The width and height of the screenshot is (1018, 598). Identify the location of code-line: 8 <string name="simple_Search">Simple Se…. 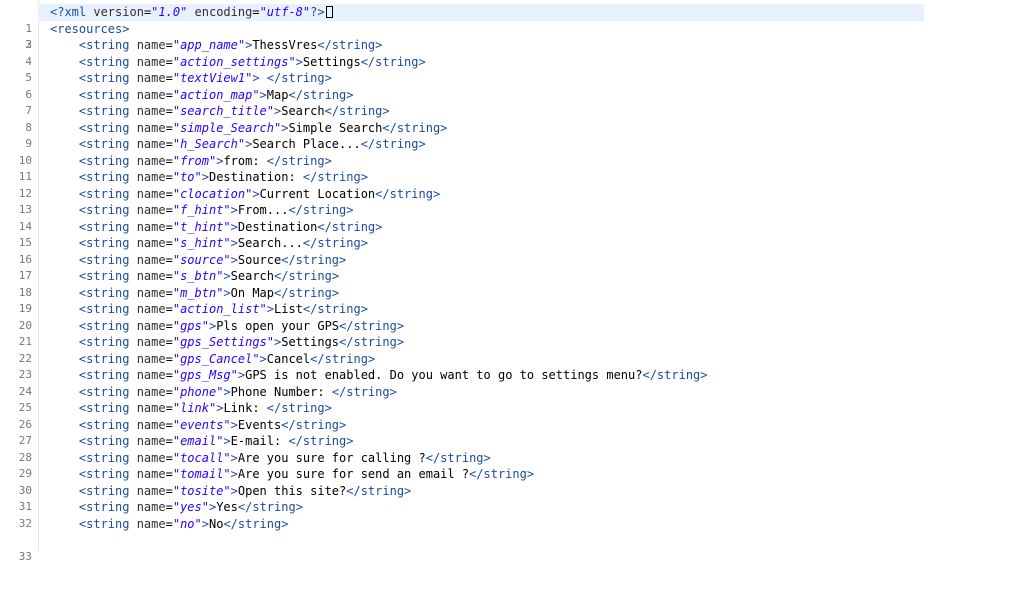
(509, 128).